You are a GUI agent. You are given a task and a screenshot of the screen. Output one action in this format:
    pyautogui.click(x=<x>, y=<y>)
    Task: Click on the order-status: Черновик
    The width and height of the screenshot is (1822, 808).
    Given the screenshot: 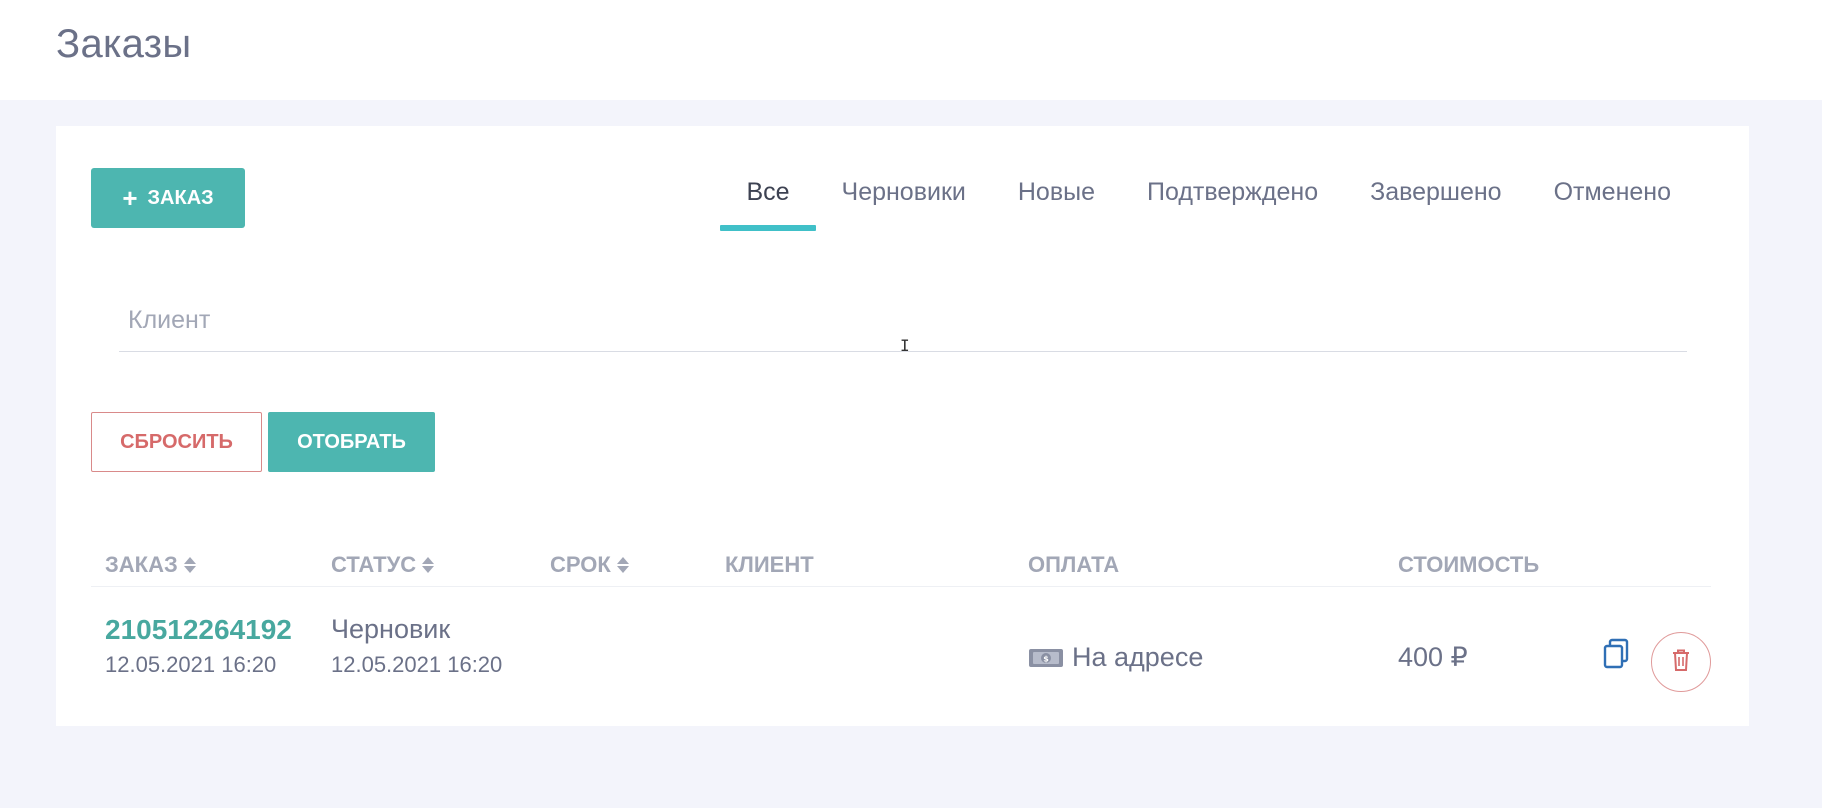 What is the action you would take?
    pyautogui.click(x=391, y=629)
    